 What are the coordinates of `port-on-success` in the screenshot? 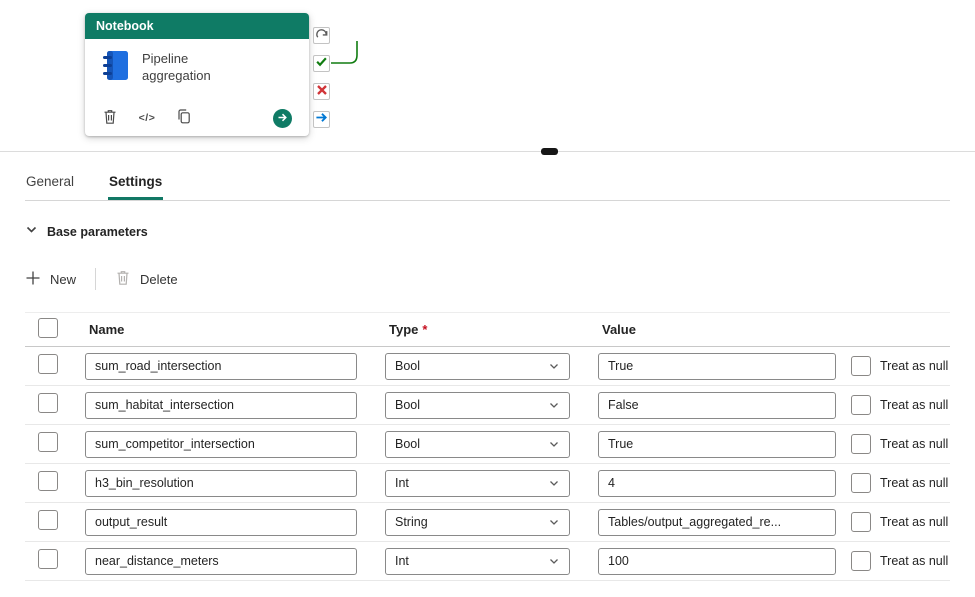 It's located at (321, 63).